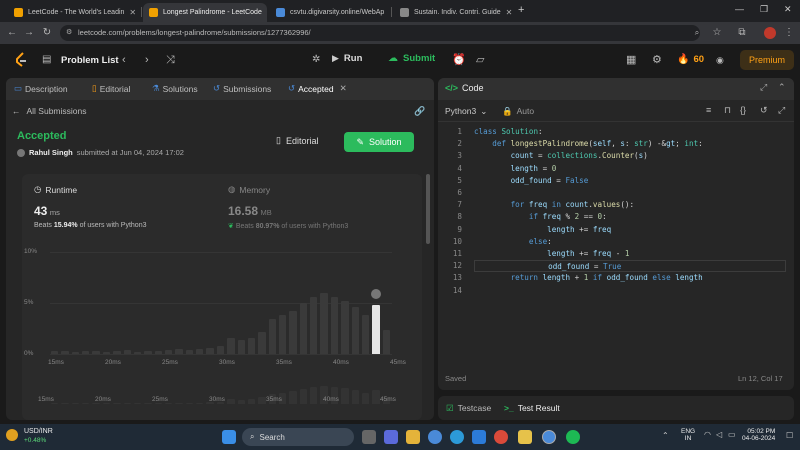  Describe the element at coordinates (521, 10) in the screenshot. I see `new-tab-button: +` at that location.